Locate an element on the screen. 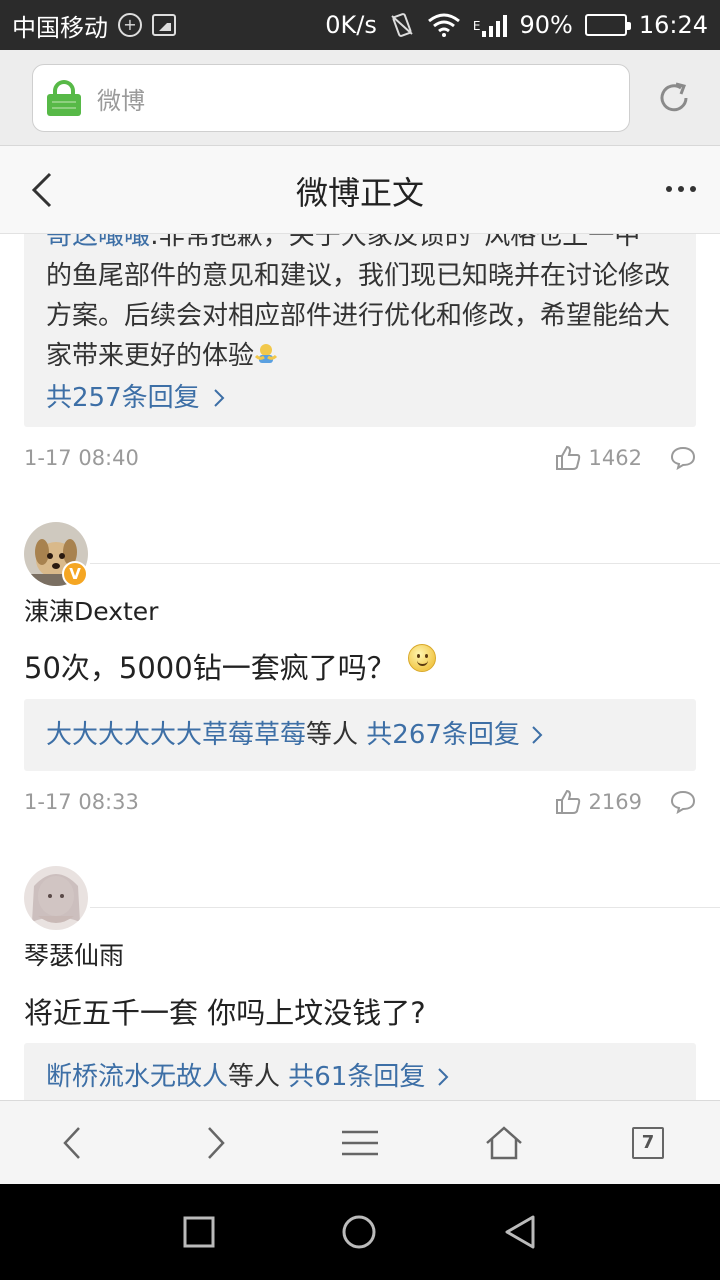 This screenshot has height=1280, width=720. carrier-label: 中国移动 is located at coordinates (60, 27).